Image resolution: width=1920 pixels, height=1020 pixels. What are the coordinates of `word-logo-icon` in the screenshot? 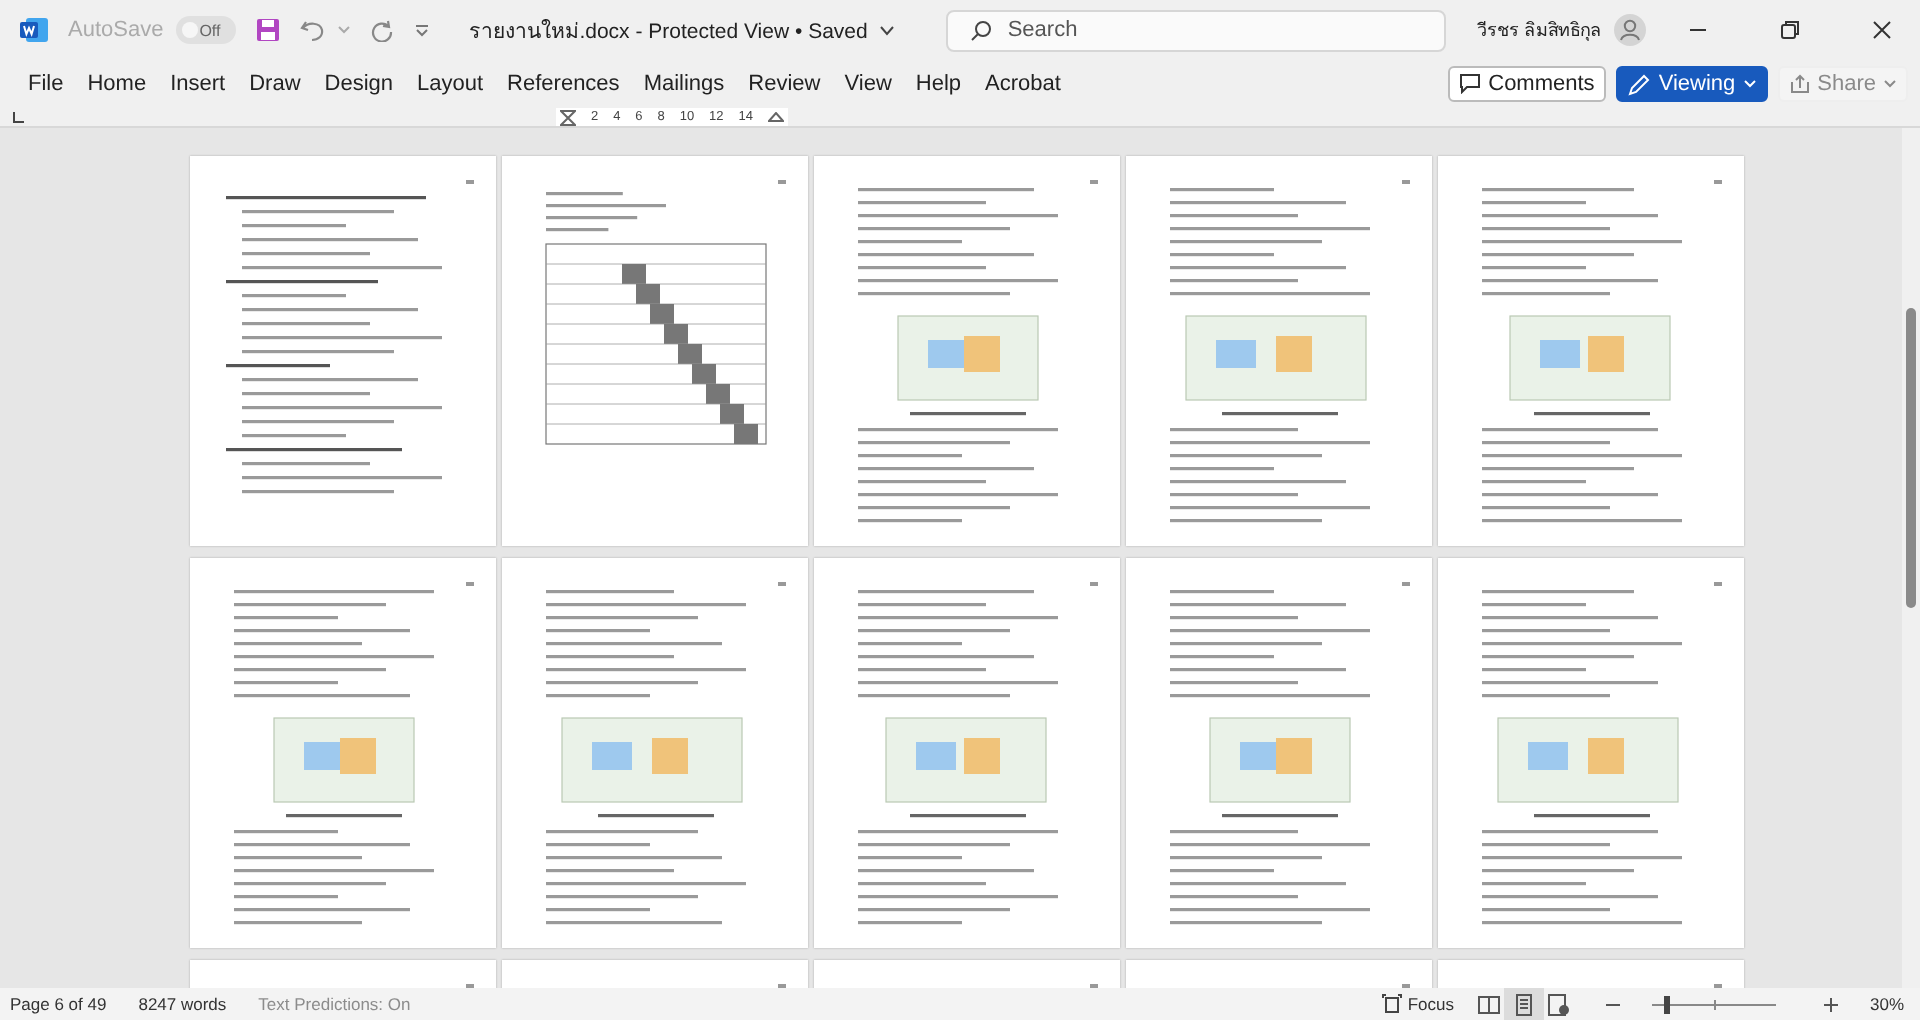 It's located at (34, 30).